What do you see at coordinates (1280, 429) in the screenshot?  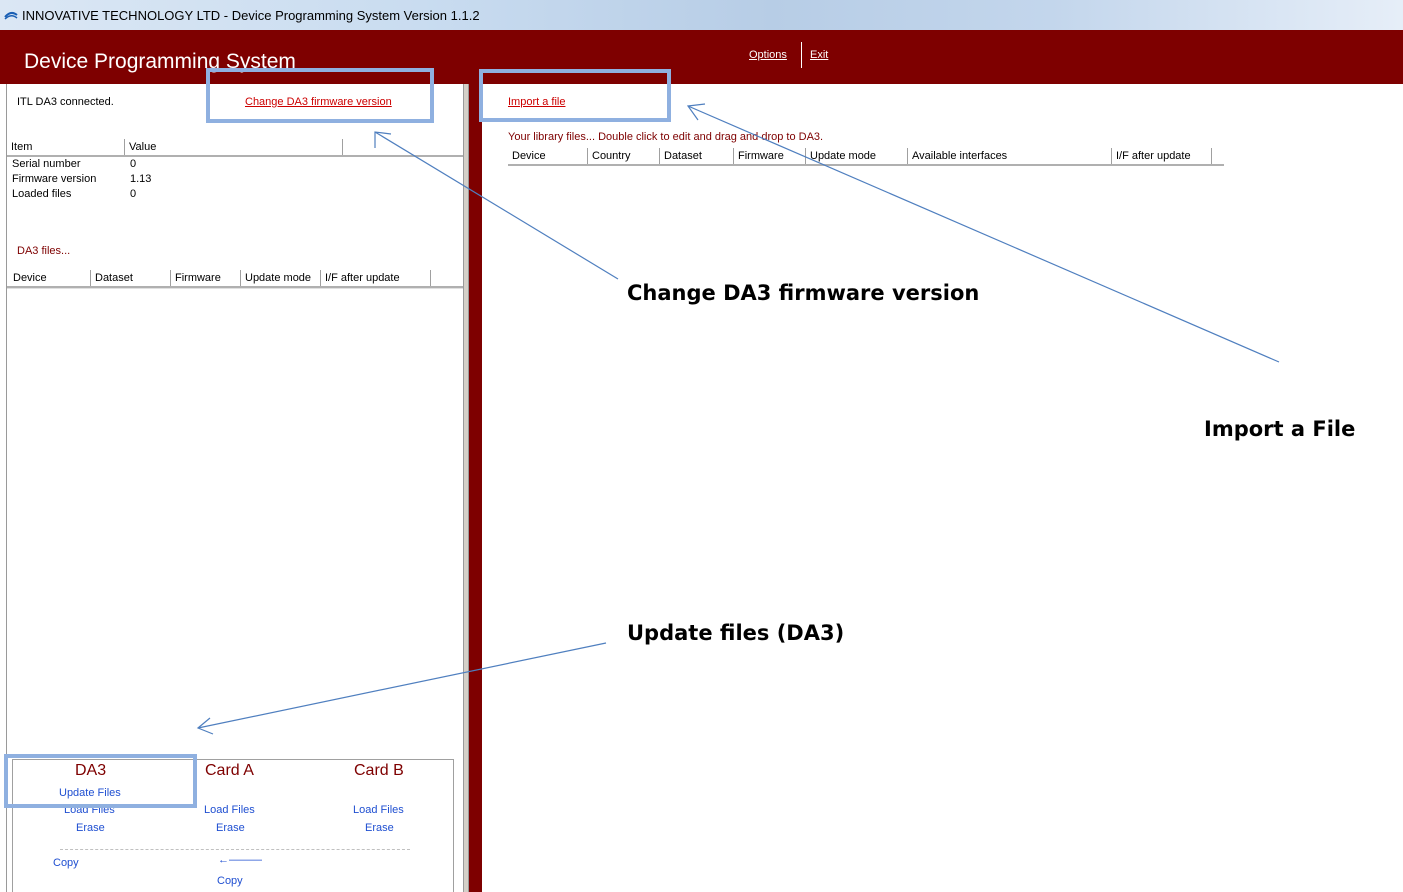 I see `callout-import-file: Import a File` at bounding box center [1280, 429].